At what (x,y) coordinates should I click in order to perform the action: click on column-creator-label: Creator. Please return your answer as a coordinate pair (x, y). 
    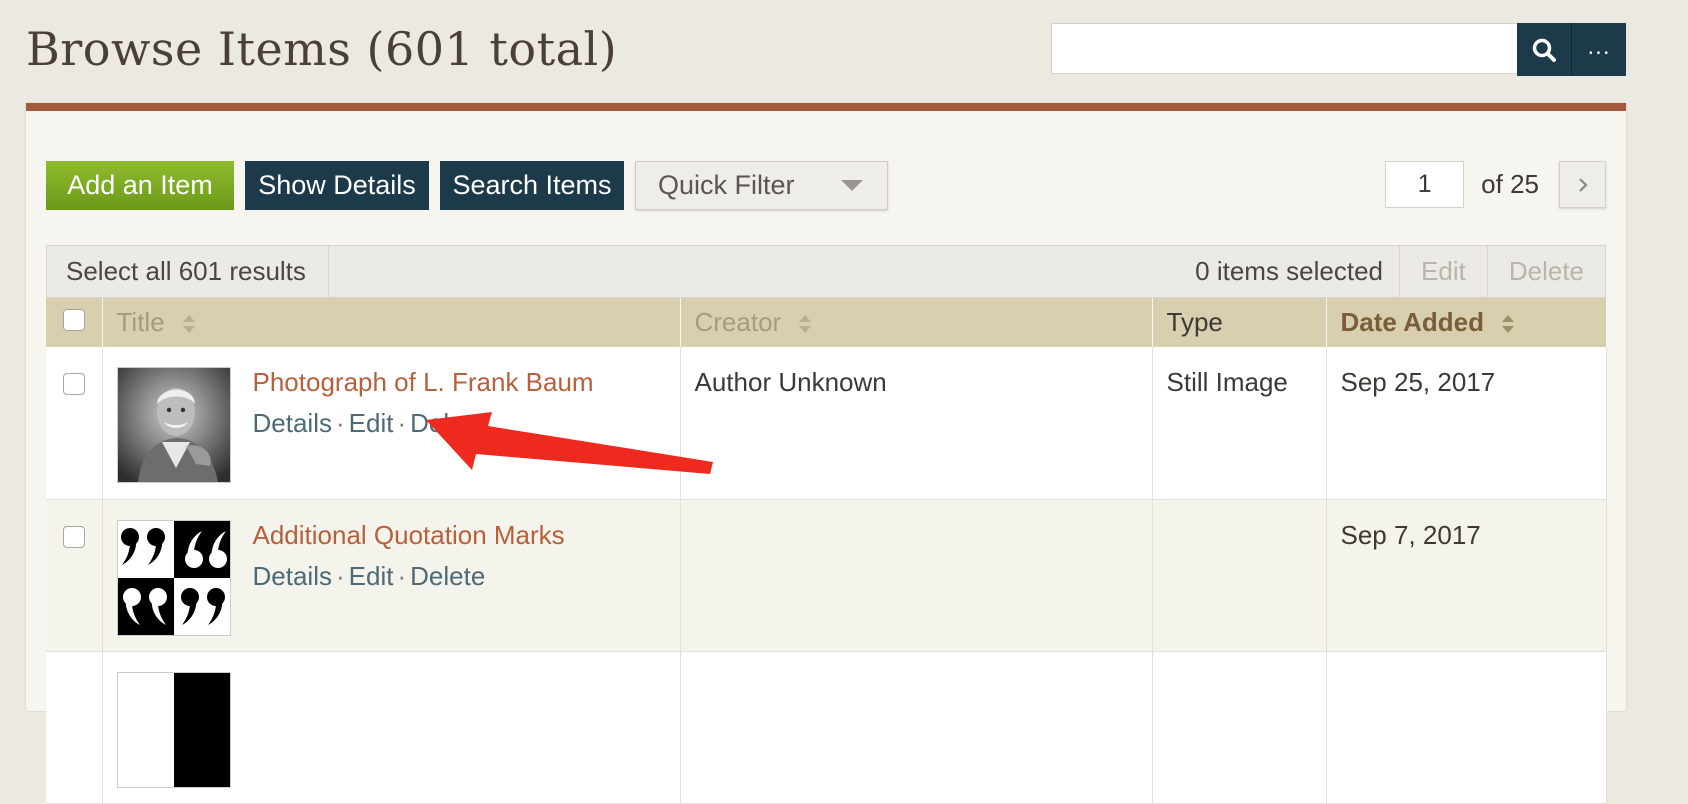
    Looking at the image, I should click on (738, 322).